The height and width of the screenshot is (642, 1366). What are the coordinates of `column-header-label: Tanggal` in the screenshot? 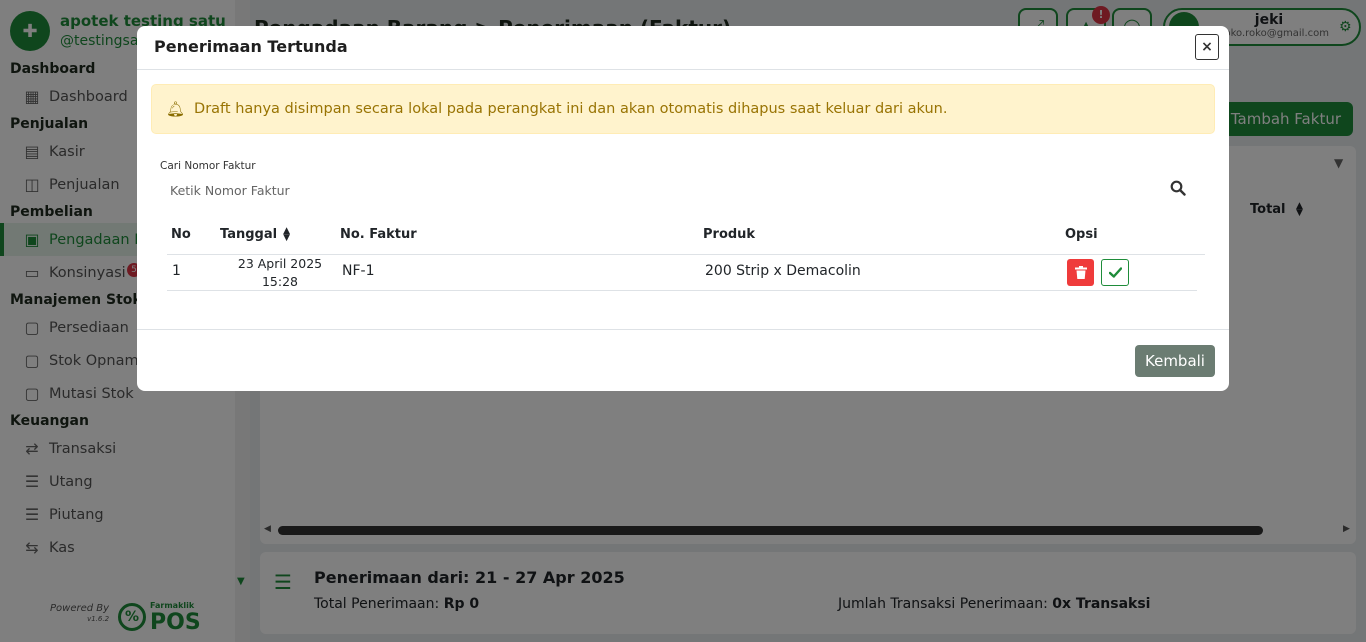 It's located at (249, 234).